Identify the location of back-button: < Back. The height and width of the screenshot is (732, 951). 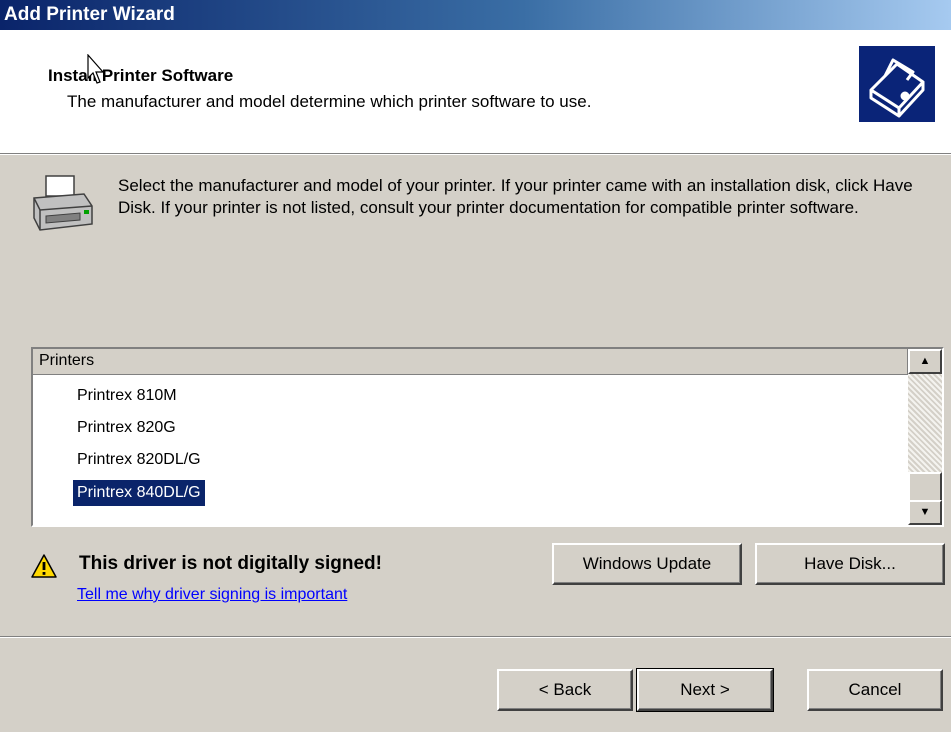
(565, 690).